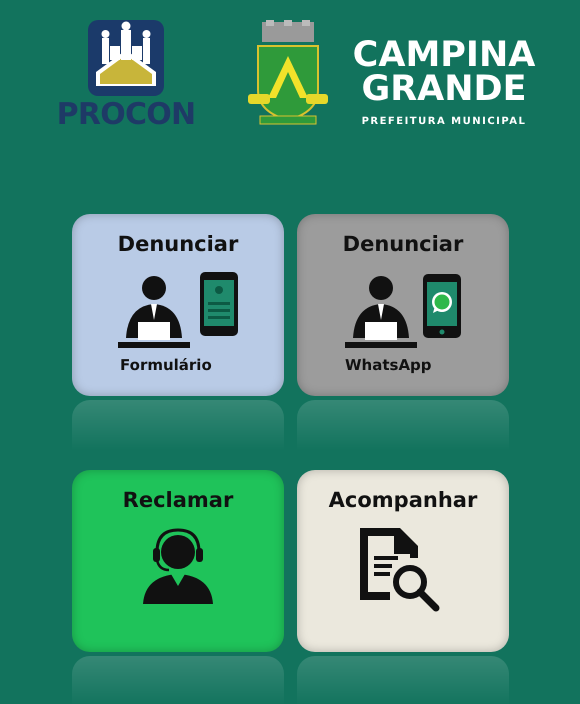 The width and height of the screenshot is (580, 704). Describe the element at coordinates (403, 500) in the screenshot. I see `tile-title: Acompanhar` at that location.